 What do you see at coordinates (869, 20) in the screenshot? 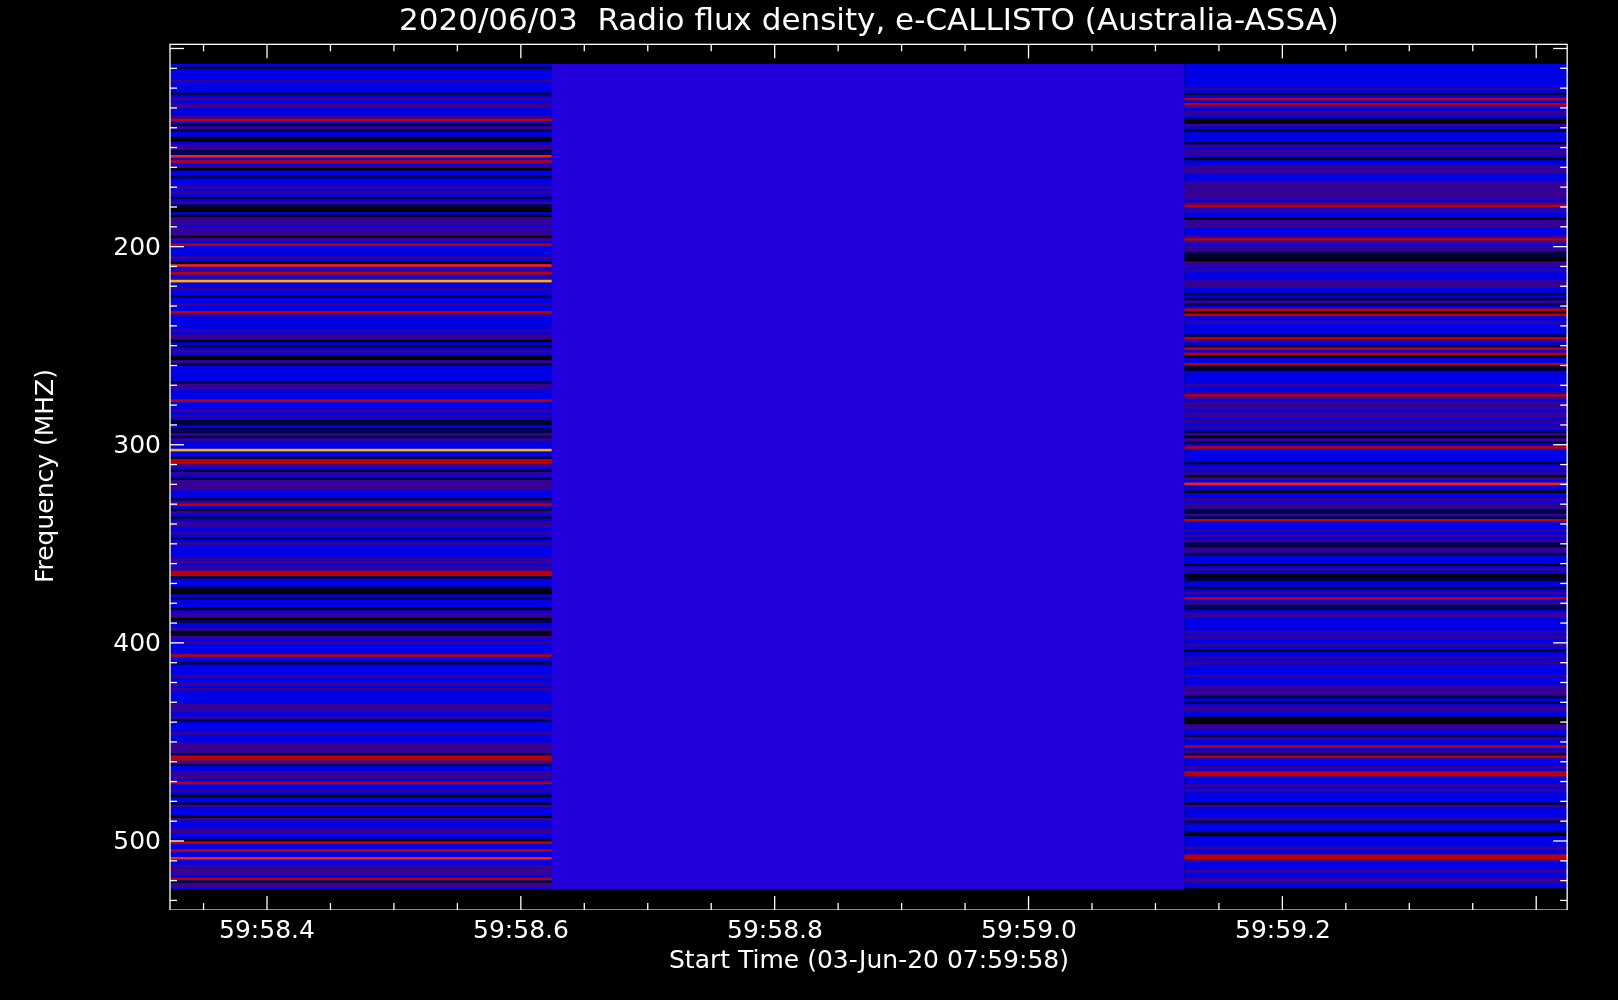
I see `plot-title: 2020/06/03 Radio flux density, e-CALLISTO (Australia-ASSA)` at bounding box center [869, 20].